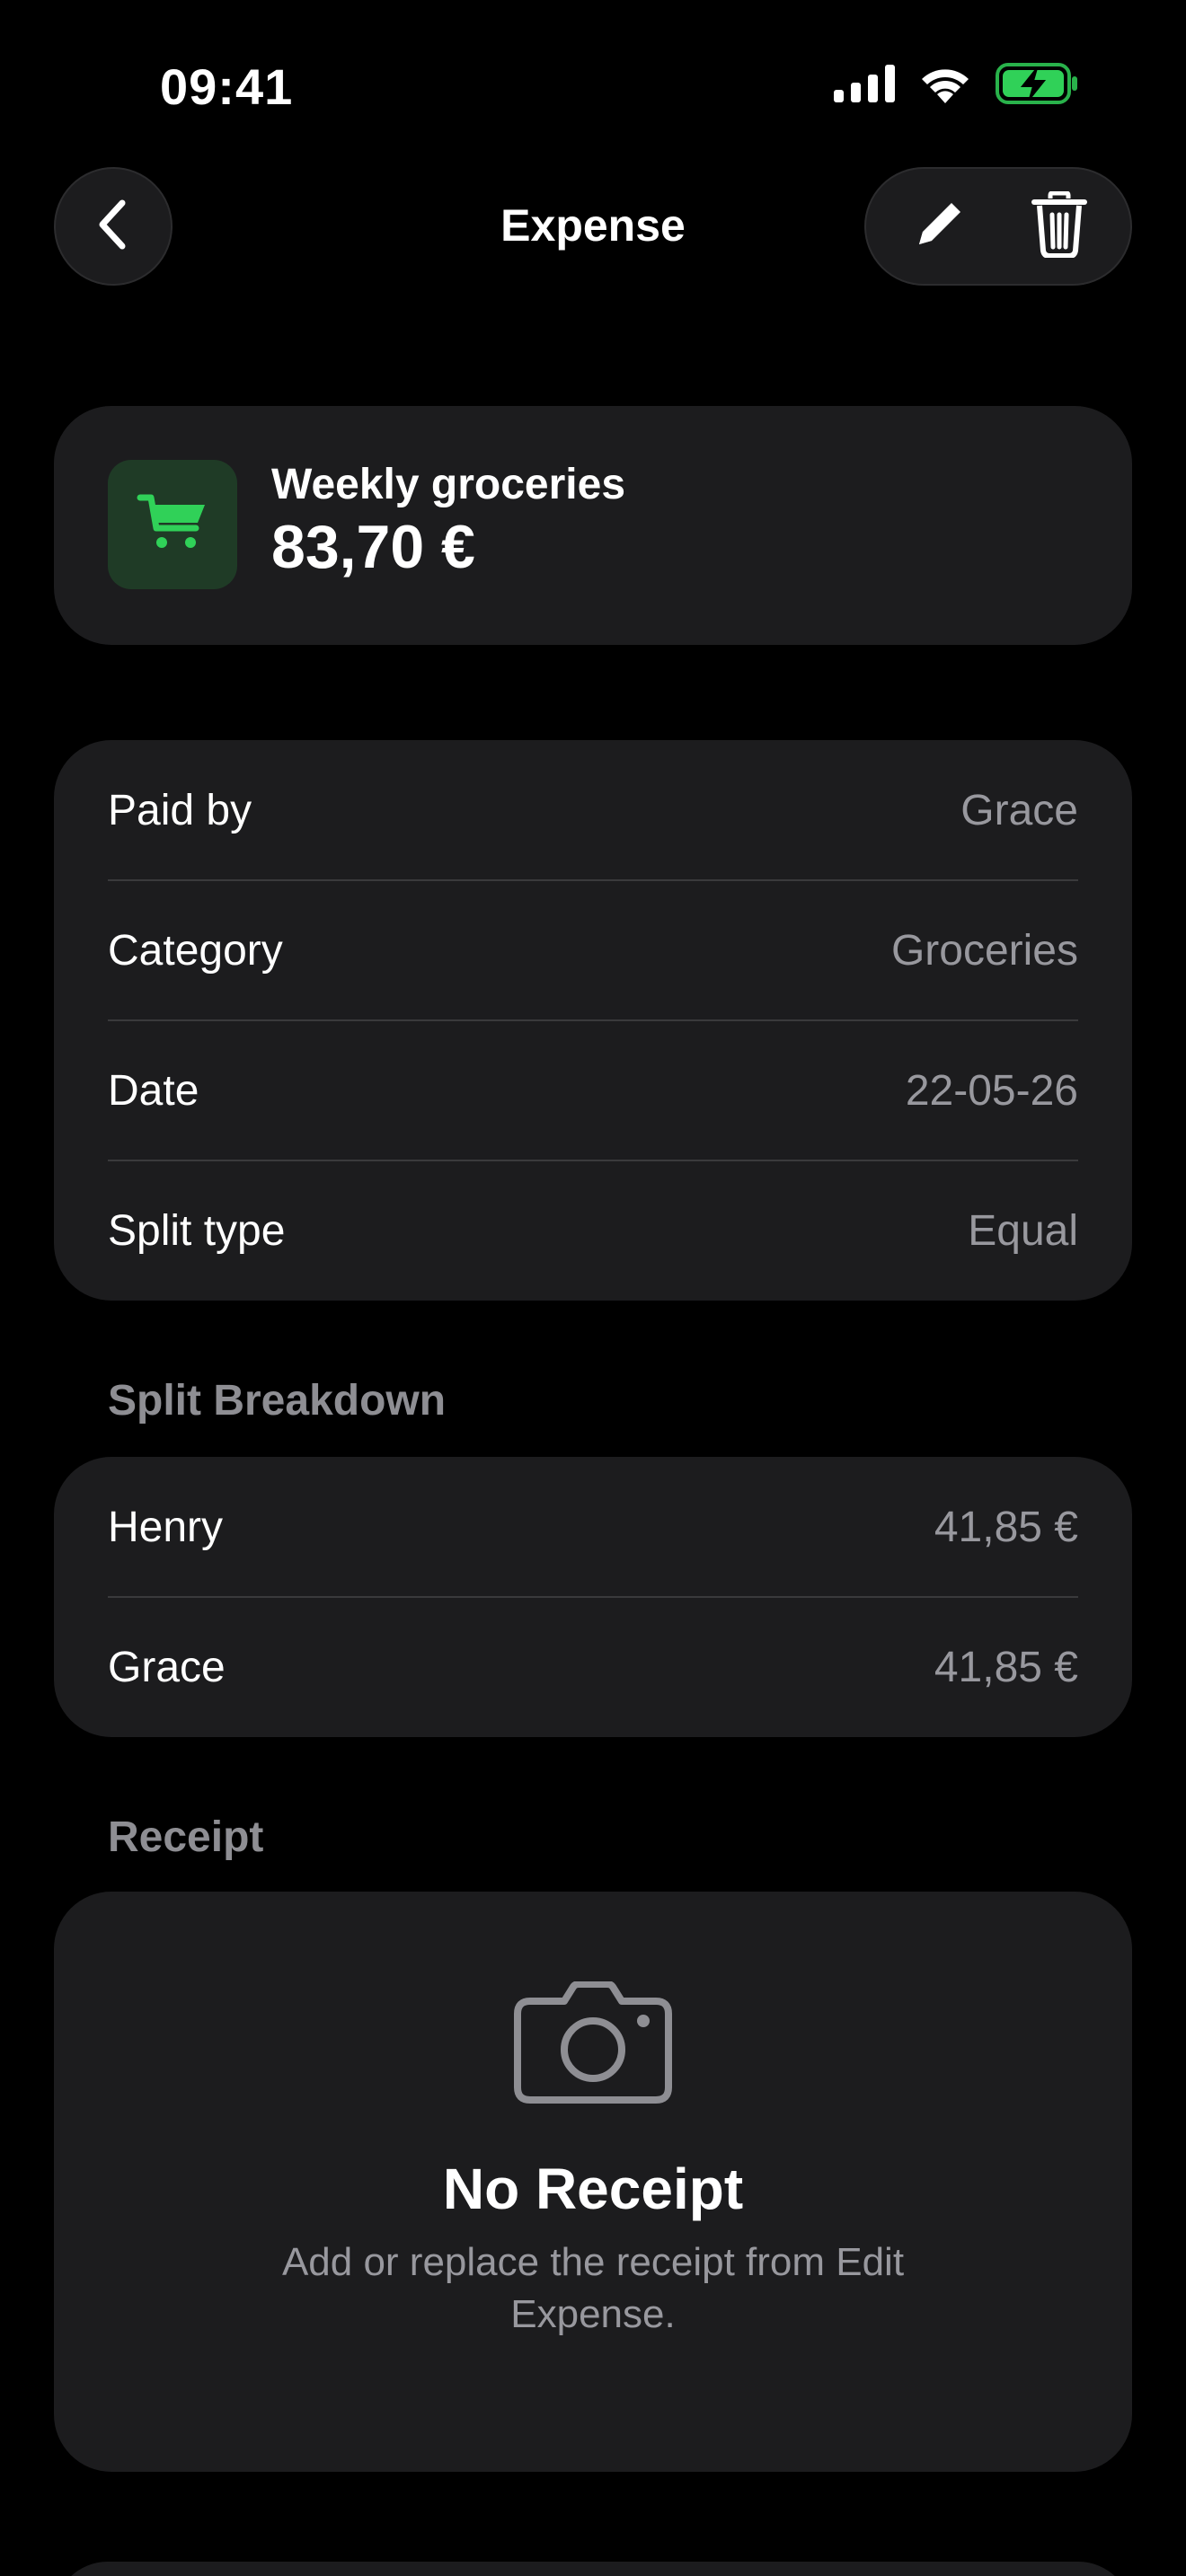  What do you see at coordinates (984, 950) in the screenshot?
I see `detail-value: Groceries` at bounding box center [984, 950].